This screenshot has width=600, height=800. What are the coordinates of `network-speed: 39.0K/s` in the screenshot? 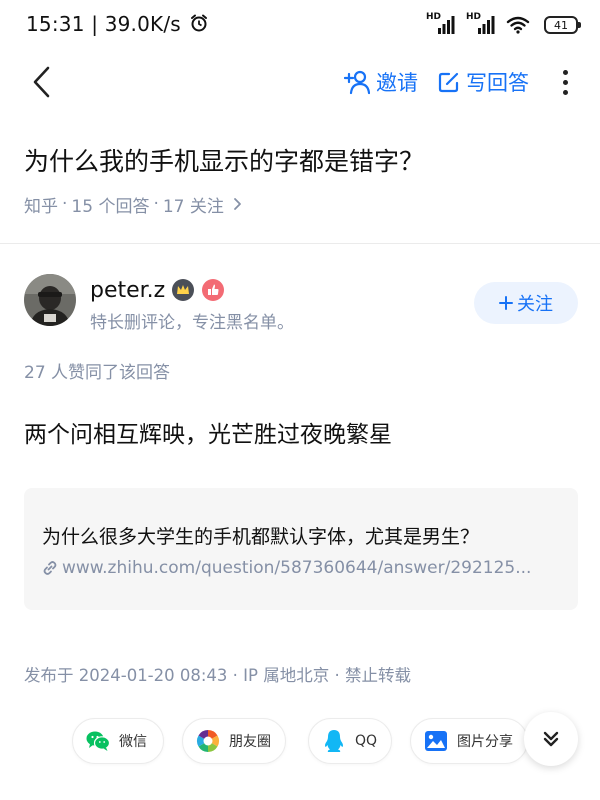 It's located at (142, 24).